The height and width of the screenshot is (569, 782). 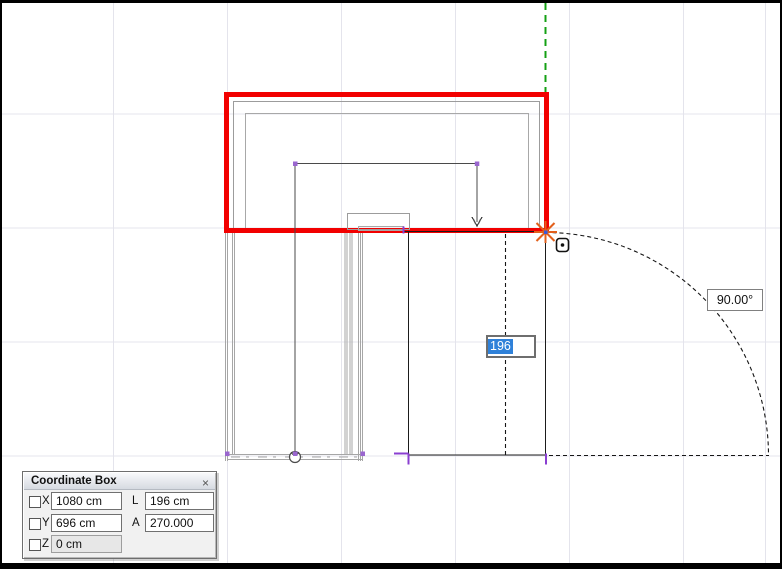 I want to click on length-tracker-value: 196, so click(x=500, y=346).